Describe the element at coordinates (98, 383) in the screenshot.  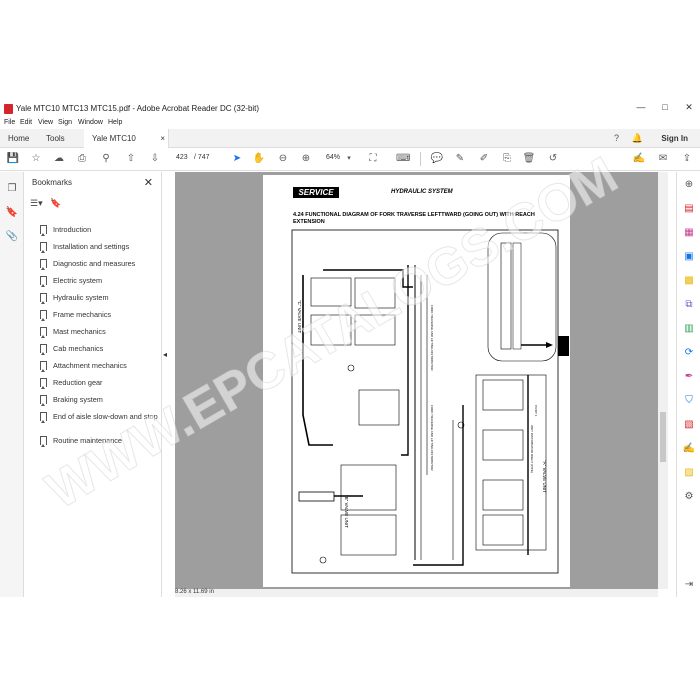
I see `bookmark-reduction-gear: Reduction gear` at that location.